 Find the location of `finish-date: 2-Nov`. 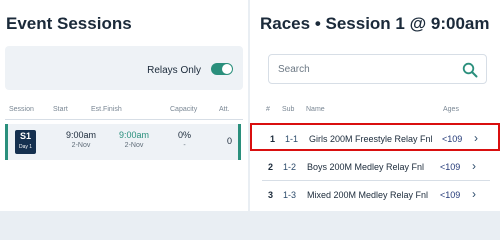

finish-date: 2-Nov is located at coordinates (134, 145).